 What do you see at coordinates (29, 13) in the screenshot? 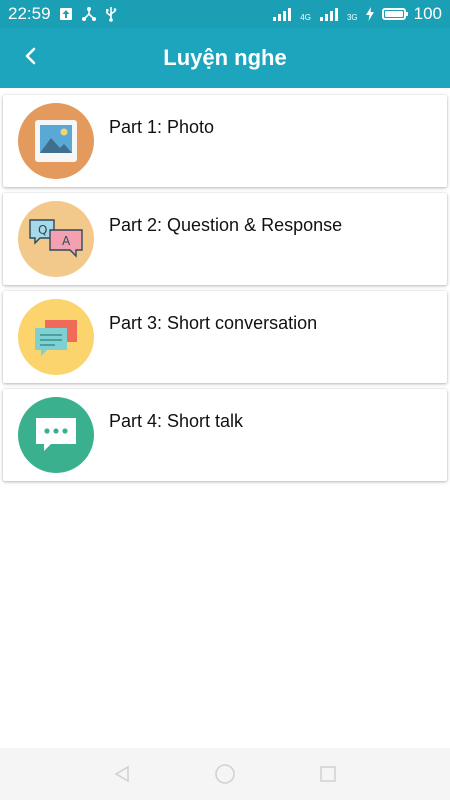
I see `status-time: 22:59` at bounding box center [29, 13].